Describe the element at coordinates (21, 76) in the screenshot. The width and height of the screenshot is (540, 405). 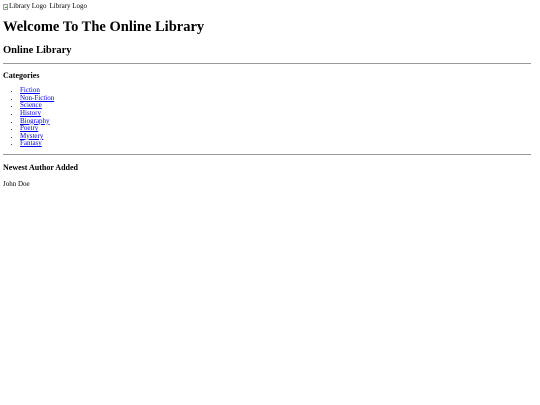
I see `categories-heading: Categories` at that location.